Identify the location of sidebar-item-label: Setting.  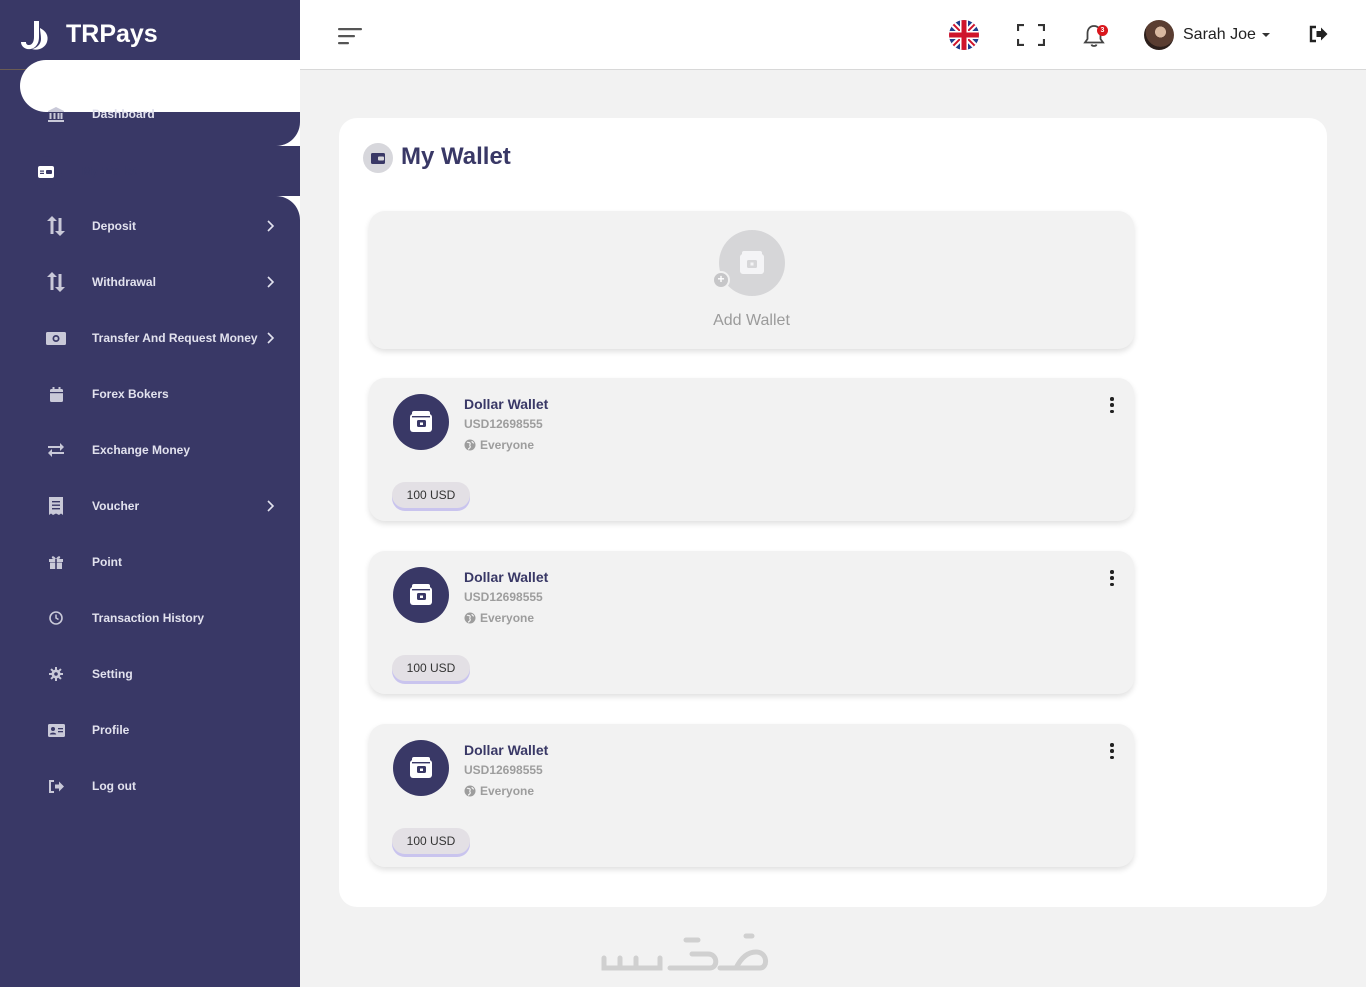
(112, 674).